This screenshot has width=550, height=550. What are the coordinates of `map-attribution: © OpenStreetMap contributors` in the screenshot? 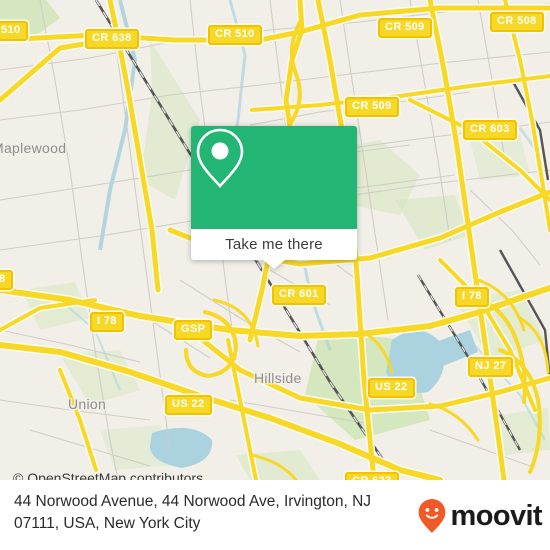 It's located at (108, 475).